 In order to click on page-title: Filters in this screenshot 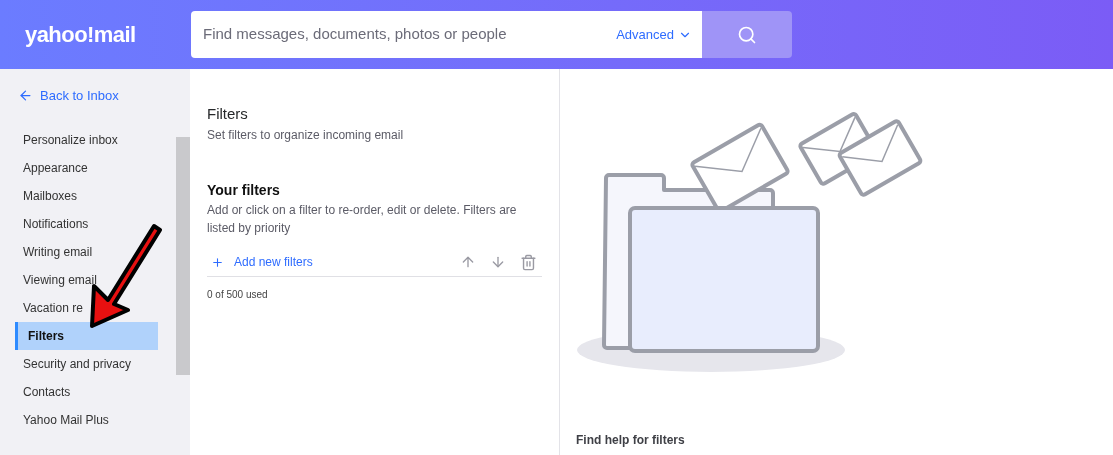, I will do `click(228, 114)`.